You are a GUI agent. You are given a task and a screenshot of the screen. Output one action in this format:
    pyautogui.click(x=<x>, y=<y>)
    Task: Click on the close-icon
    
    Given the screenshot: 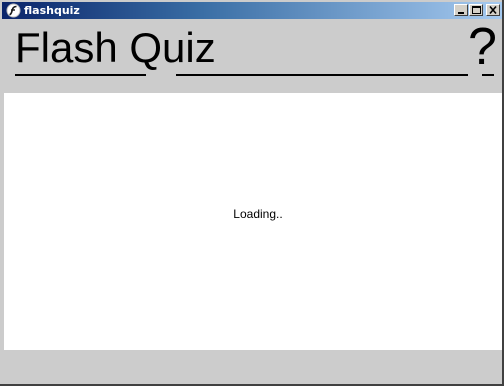 What is the action you would take?
    pyautogui.click(x=493, y=10)
    